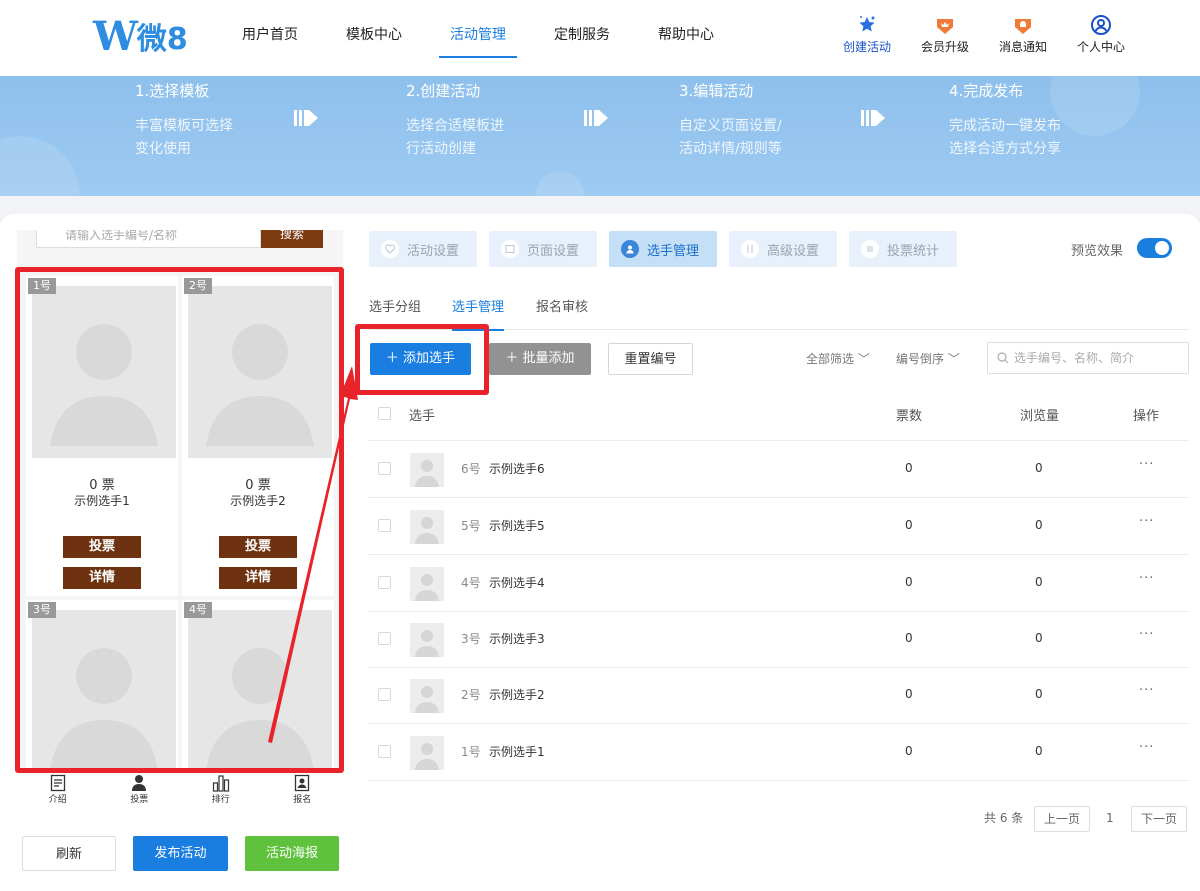  What do you see at coordinates (384, 413) in the screenshot?
I see `select-all-checkbox` at bounding box center [384, 413].